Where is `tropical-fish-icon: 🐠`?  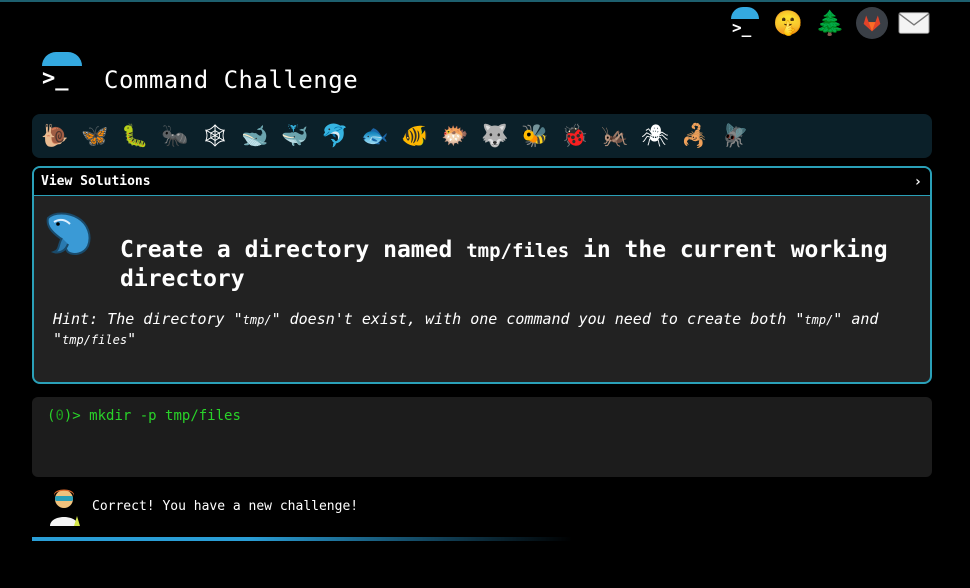 tropical-fish-icon: 🐠 is located at coordinates (415, 136).